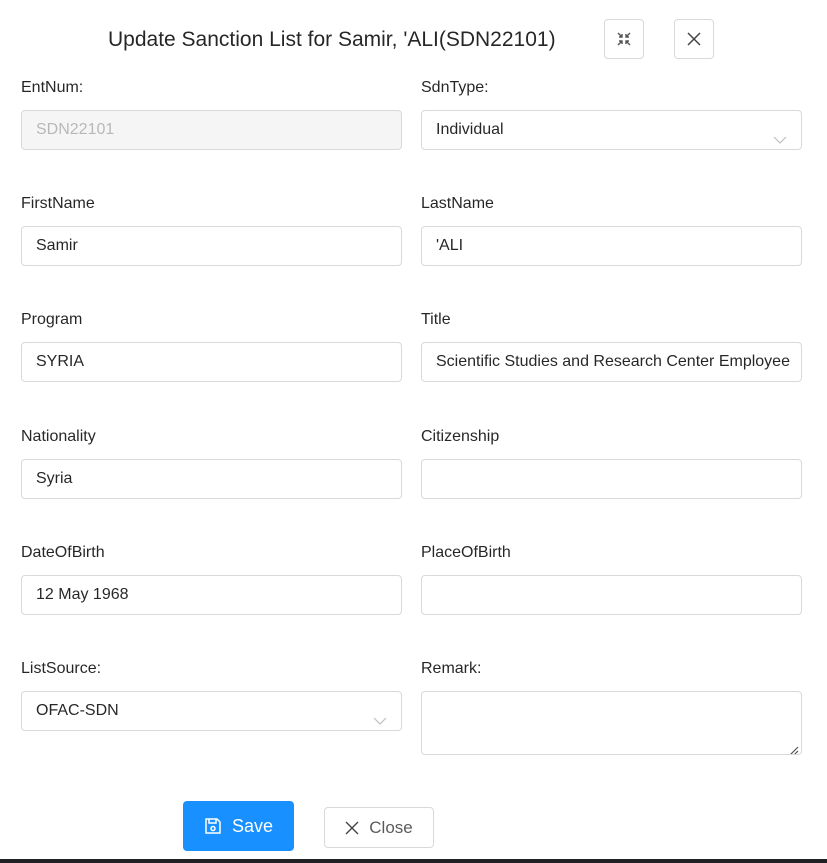  I want to click on listsource-select: OFAC-SDN, so click(211, 711).